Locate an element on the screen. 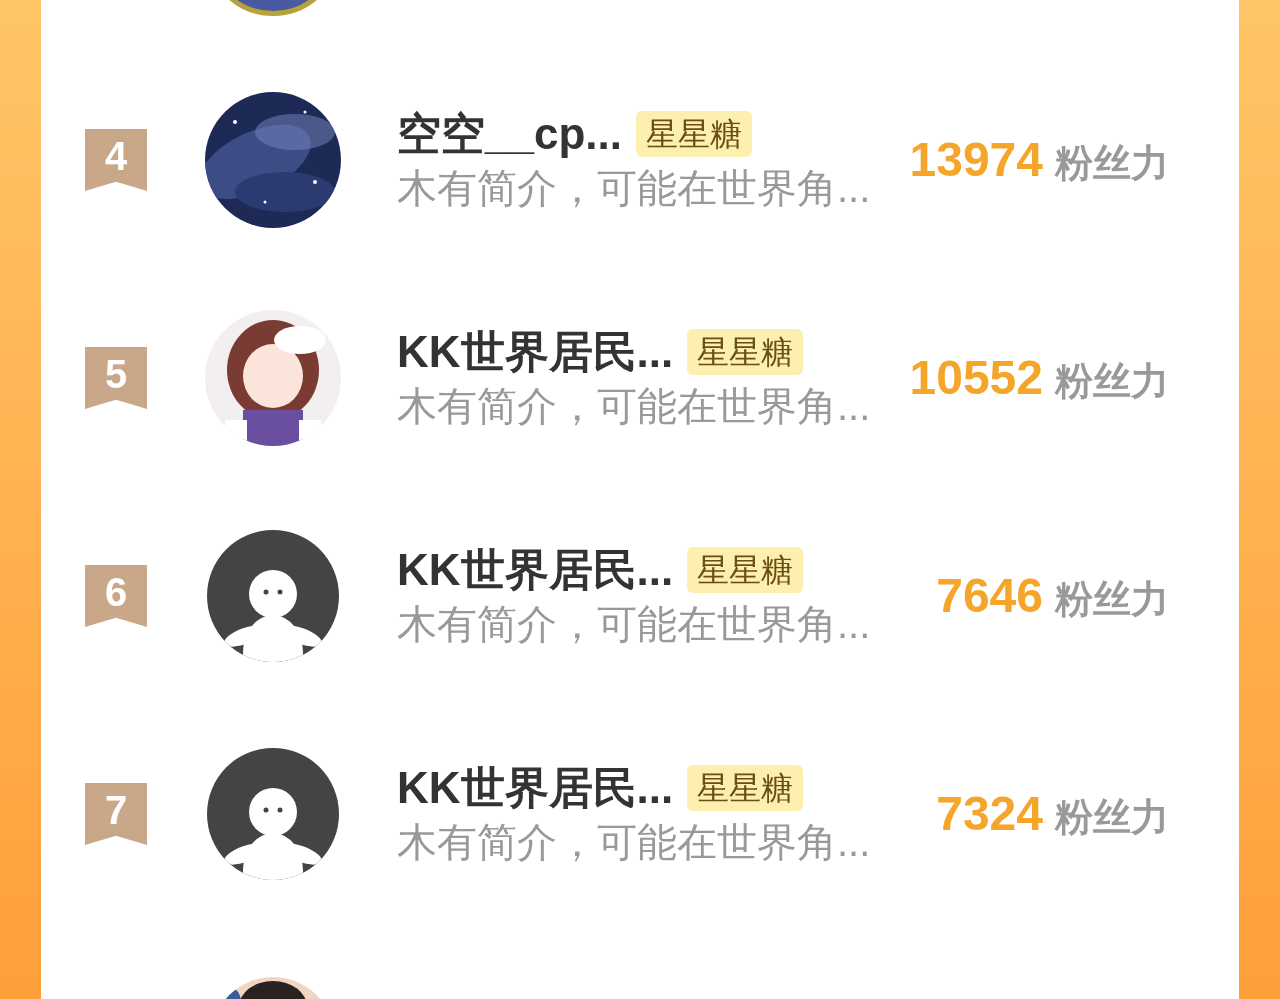 This screenshot has width=1280, height=999. rank-ribbon: 4 is located at coordinates (116, 160).